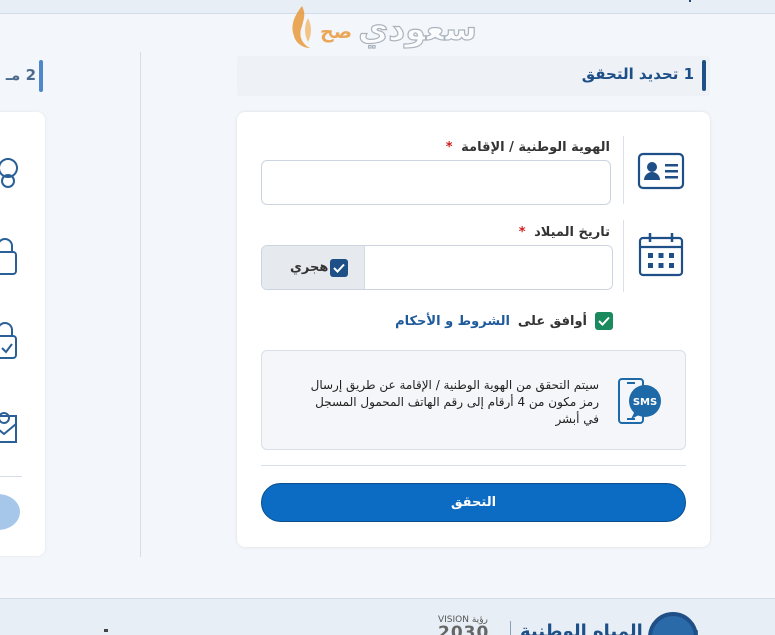 The image size is (775, 635). I want to click on id-field-separator, so click(623, 170).